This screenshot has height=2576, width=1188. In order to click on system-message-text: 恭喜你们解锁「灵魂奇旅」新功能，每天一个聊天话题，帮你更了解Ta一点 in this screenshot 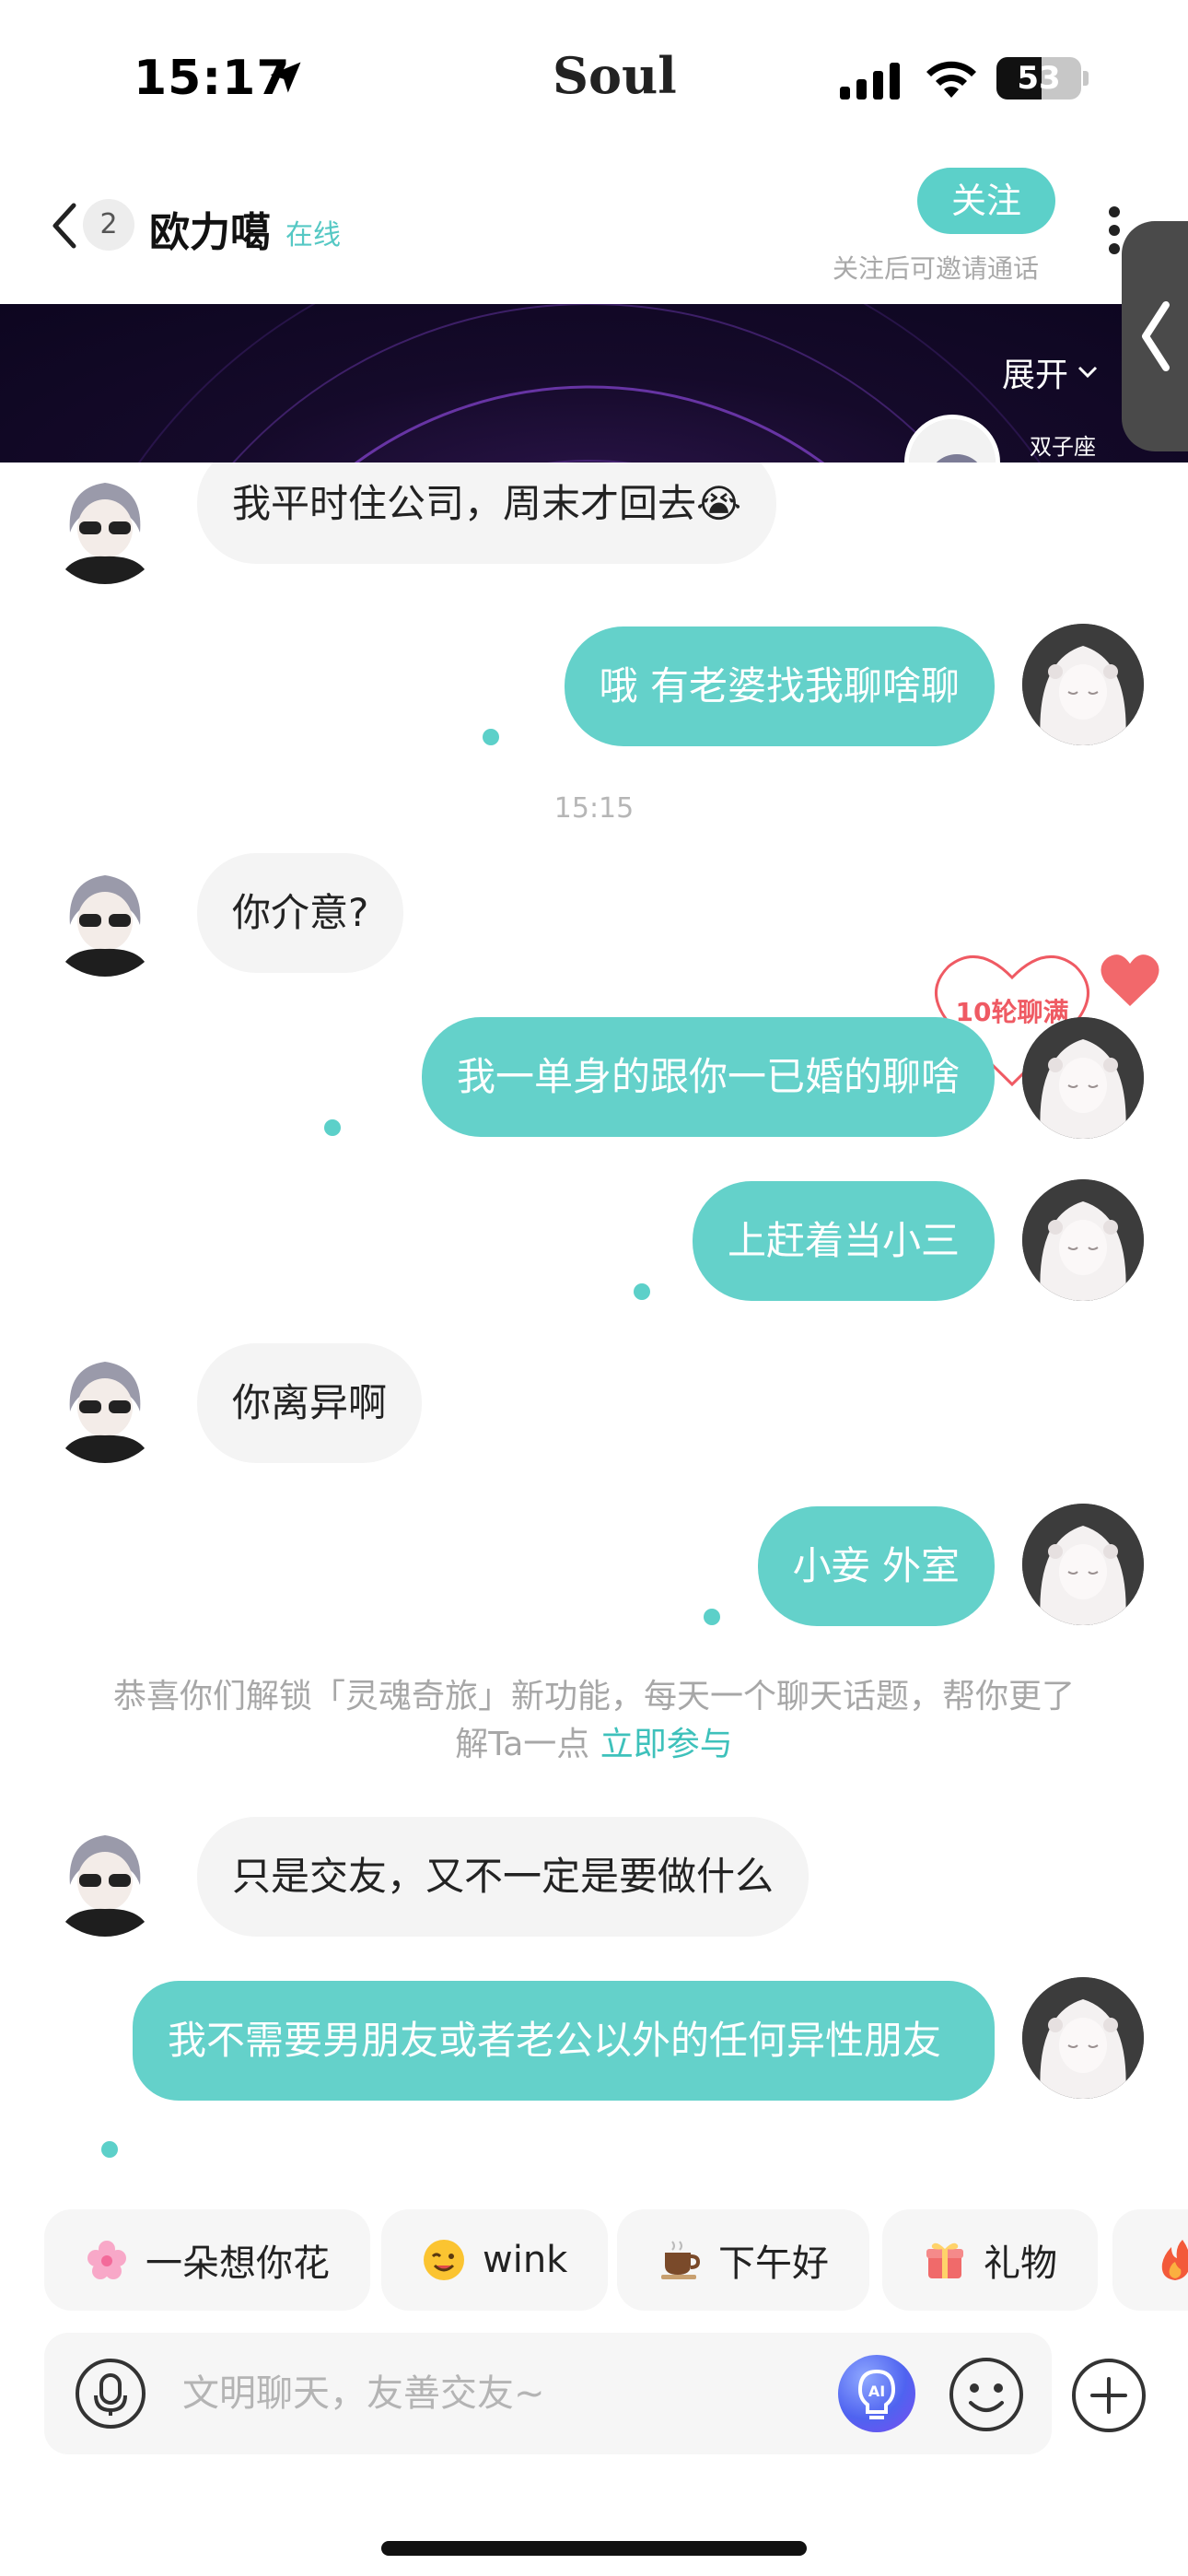, I will do `click(593, 1720)`.